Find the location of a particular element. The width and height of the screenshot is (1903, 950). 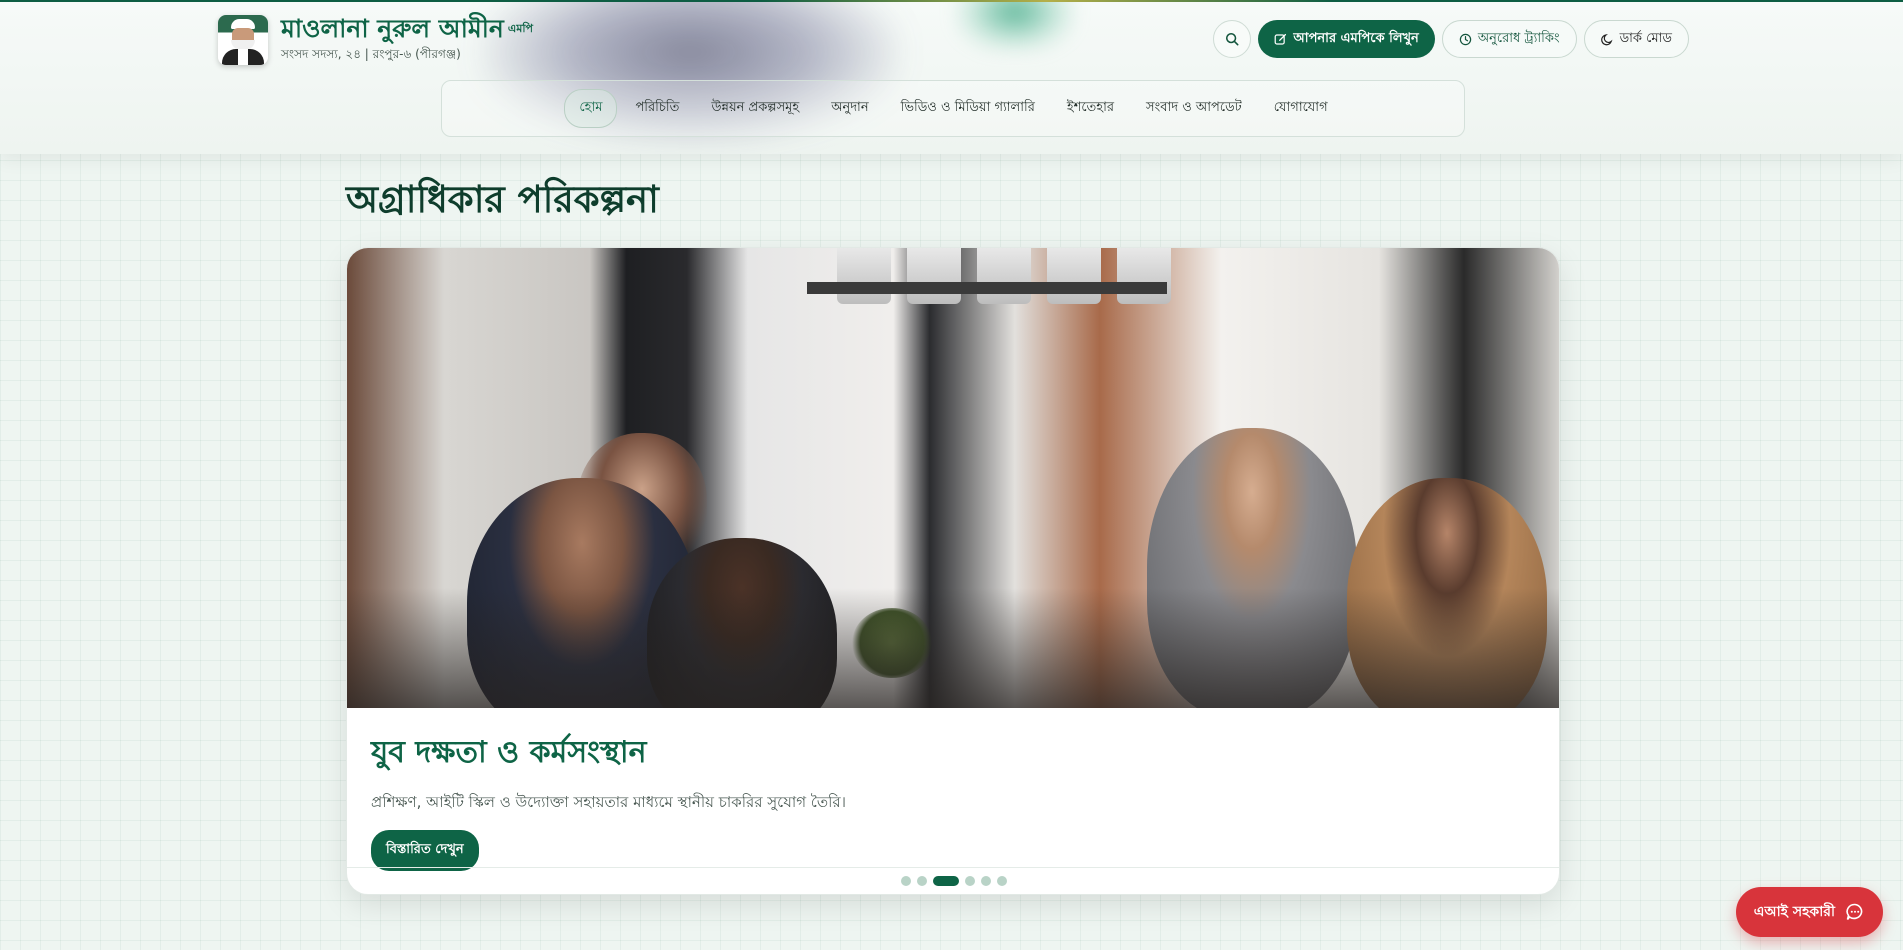

ai-assistant-button: এআই সহকারী is located at coordinates (1809, 912).